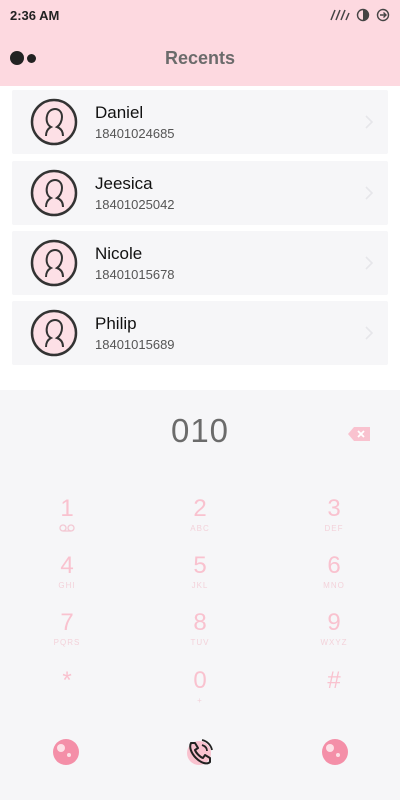 The height and width of the screenshot is (800, 400). I want to click on right-action-icon, so click(335, 752).